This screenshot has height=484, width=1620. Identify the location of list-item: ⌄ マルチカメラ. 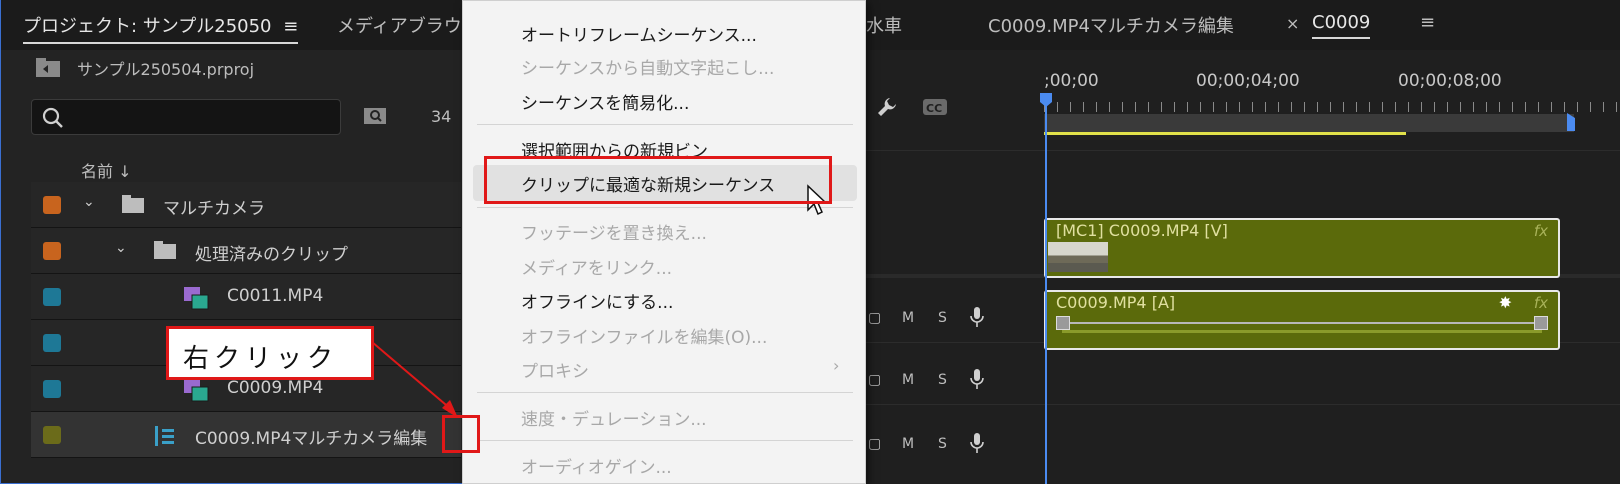
(246, 205).